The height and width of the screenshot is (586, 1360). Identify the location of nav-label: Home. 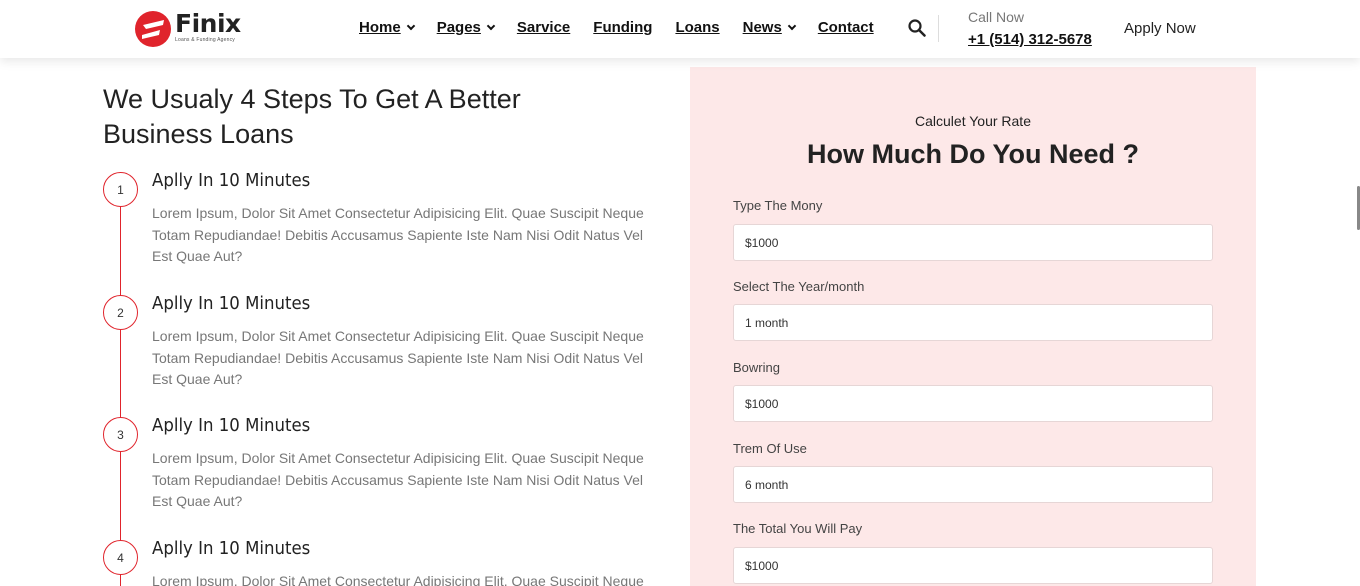
(380, 27).